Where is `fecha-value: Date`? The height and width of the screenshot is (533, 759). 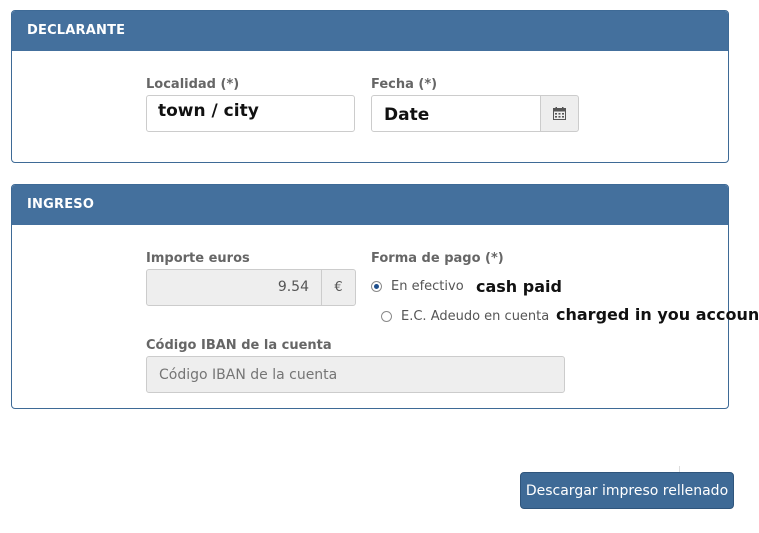 fecha-value: Date is located at coordinates (407, 115).